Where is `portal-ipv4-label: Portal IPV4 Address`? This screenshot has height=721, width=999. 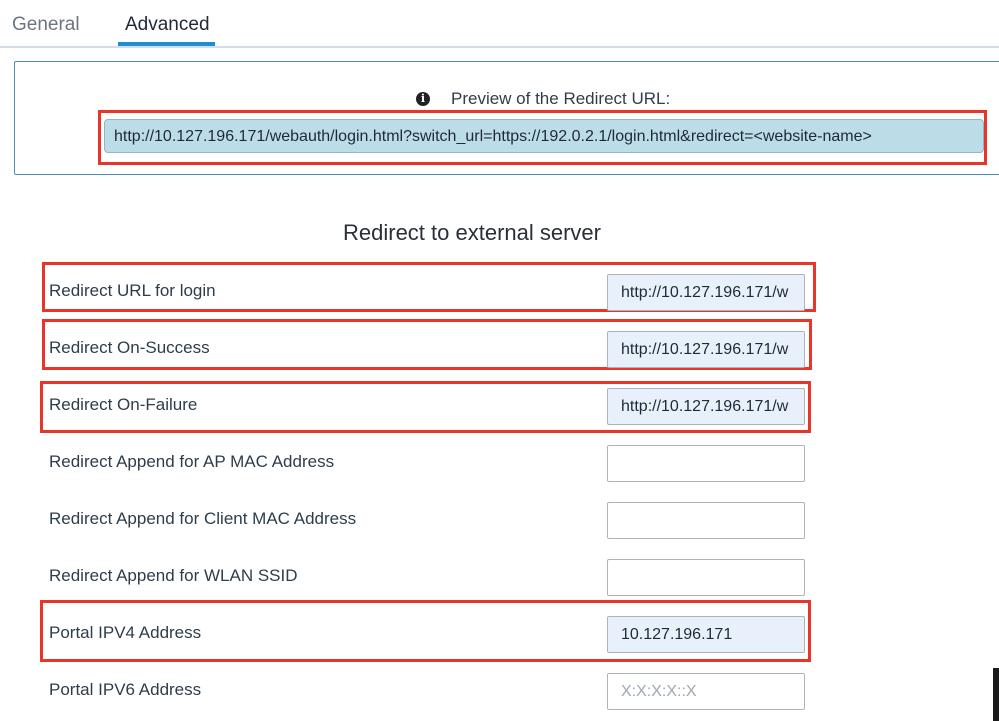
portal-ipv4-label: Portal IPV4 Address is located at coordinates (125, 632).